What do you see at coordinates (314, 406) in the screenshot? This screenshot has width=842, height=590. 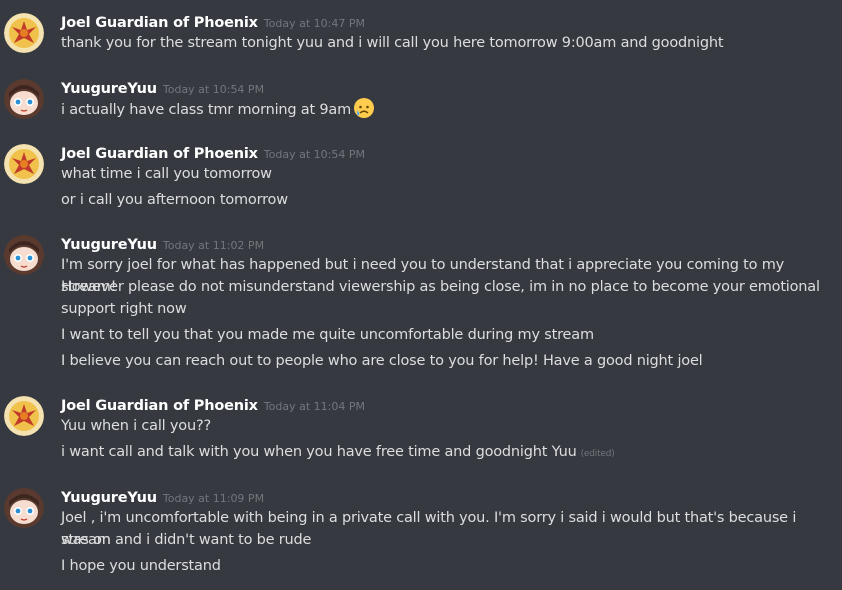 I see `timestamp: Today at 11:04 PM` at bounding box center [314, 406].